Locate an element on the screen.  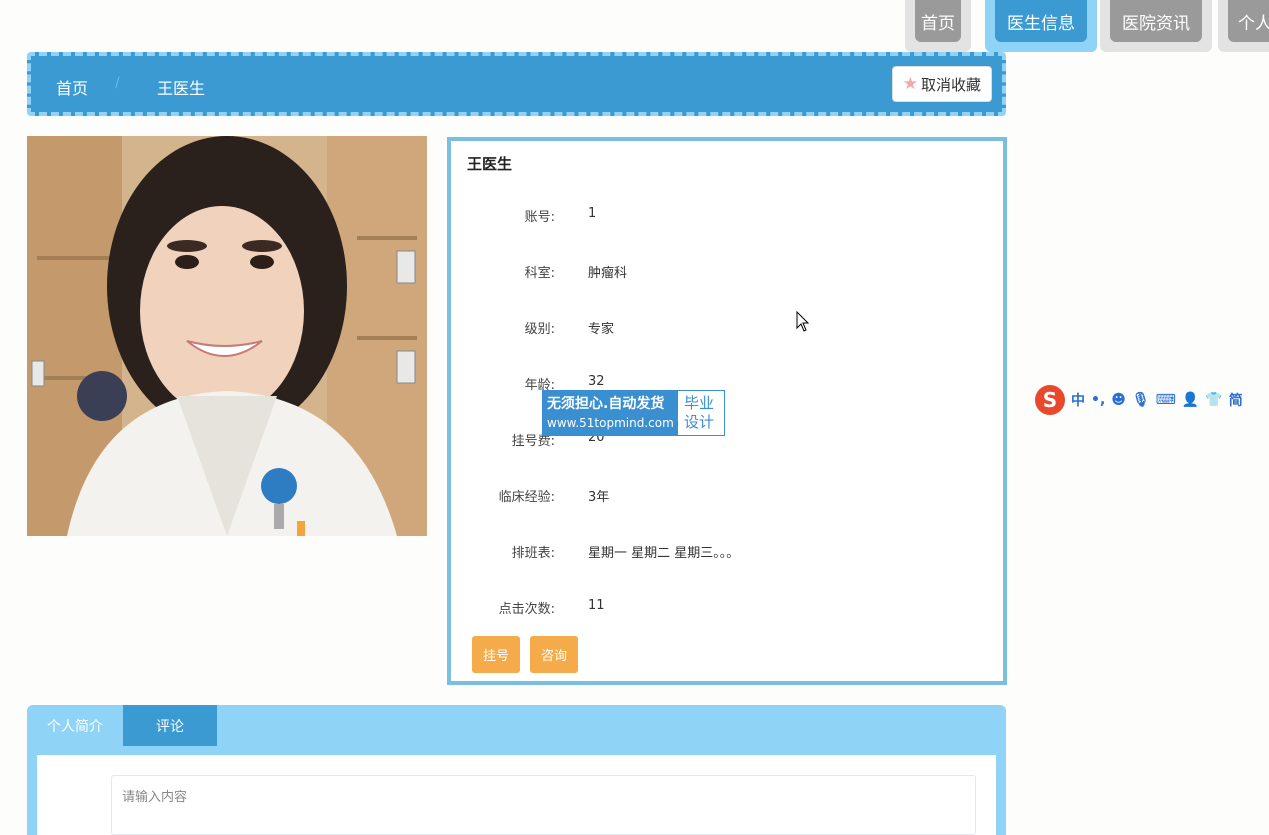
ime-mode-char: 中 is located at coordinates (1078, 400).